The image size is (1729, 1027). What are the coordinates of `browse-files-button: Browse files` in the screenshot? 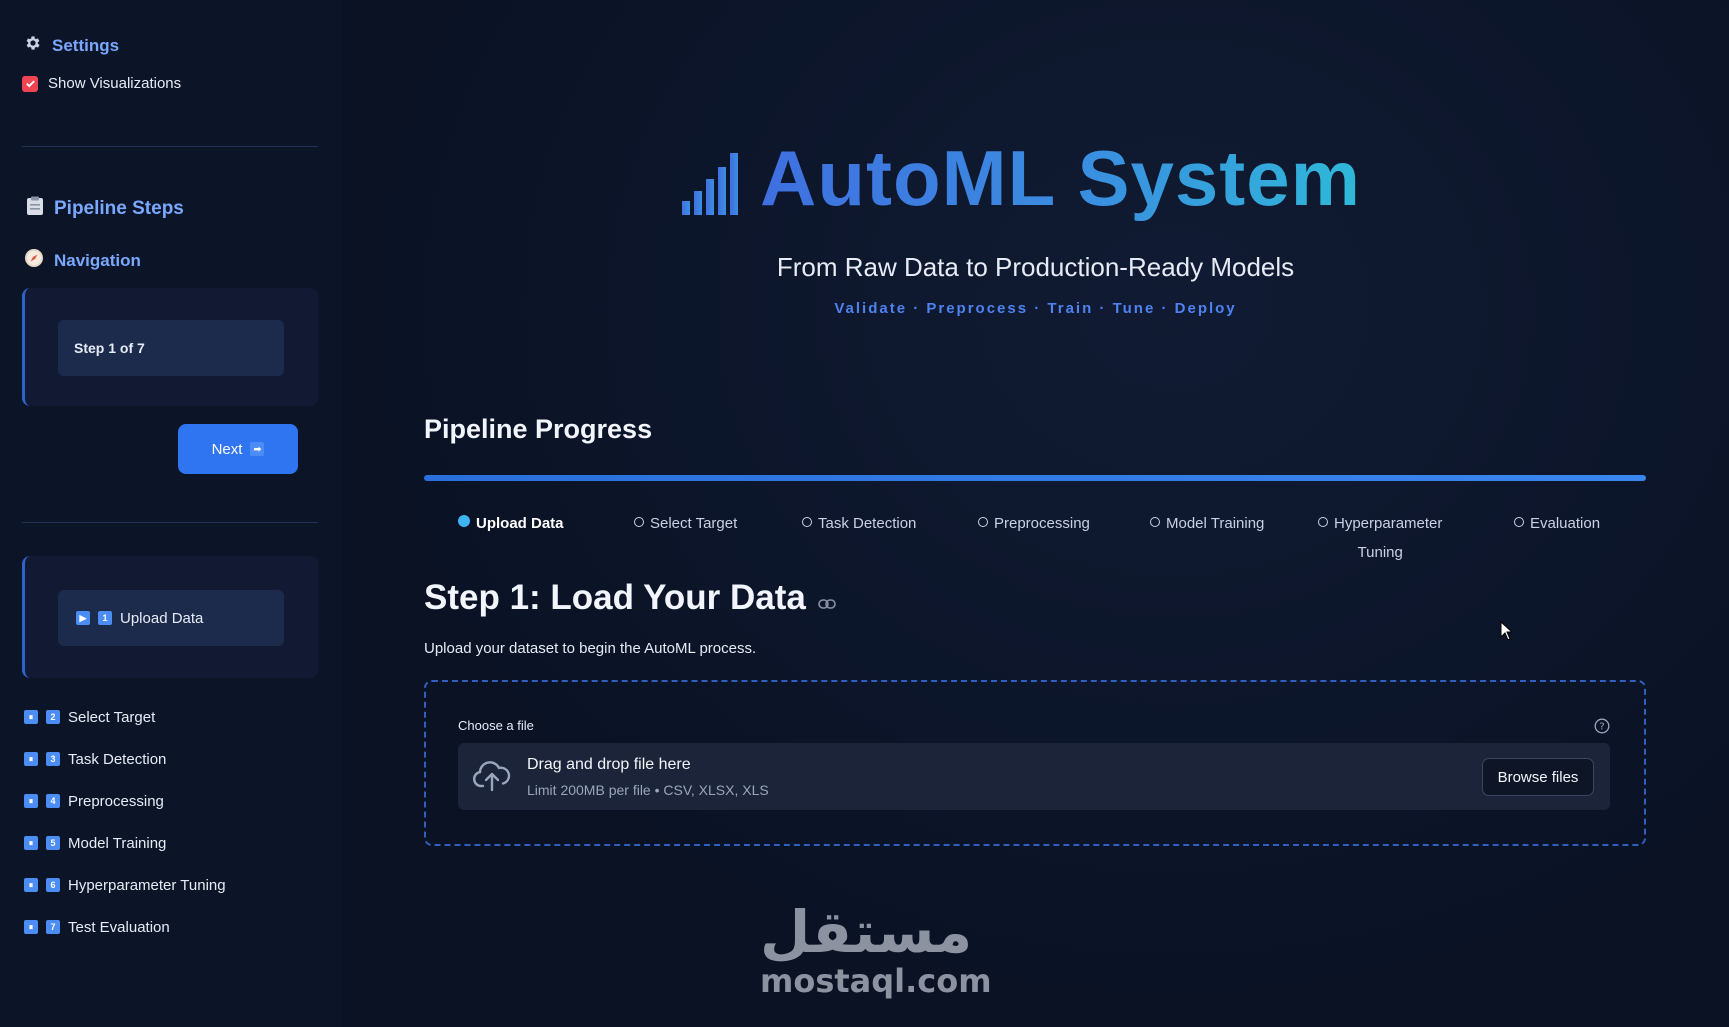 It's located at (1538, 777).